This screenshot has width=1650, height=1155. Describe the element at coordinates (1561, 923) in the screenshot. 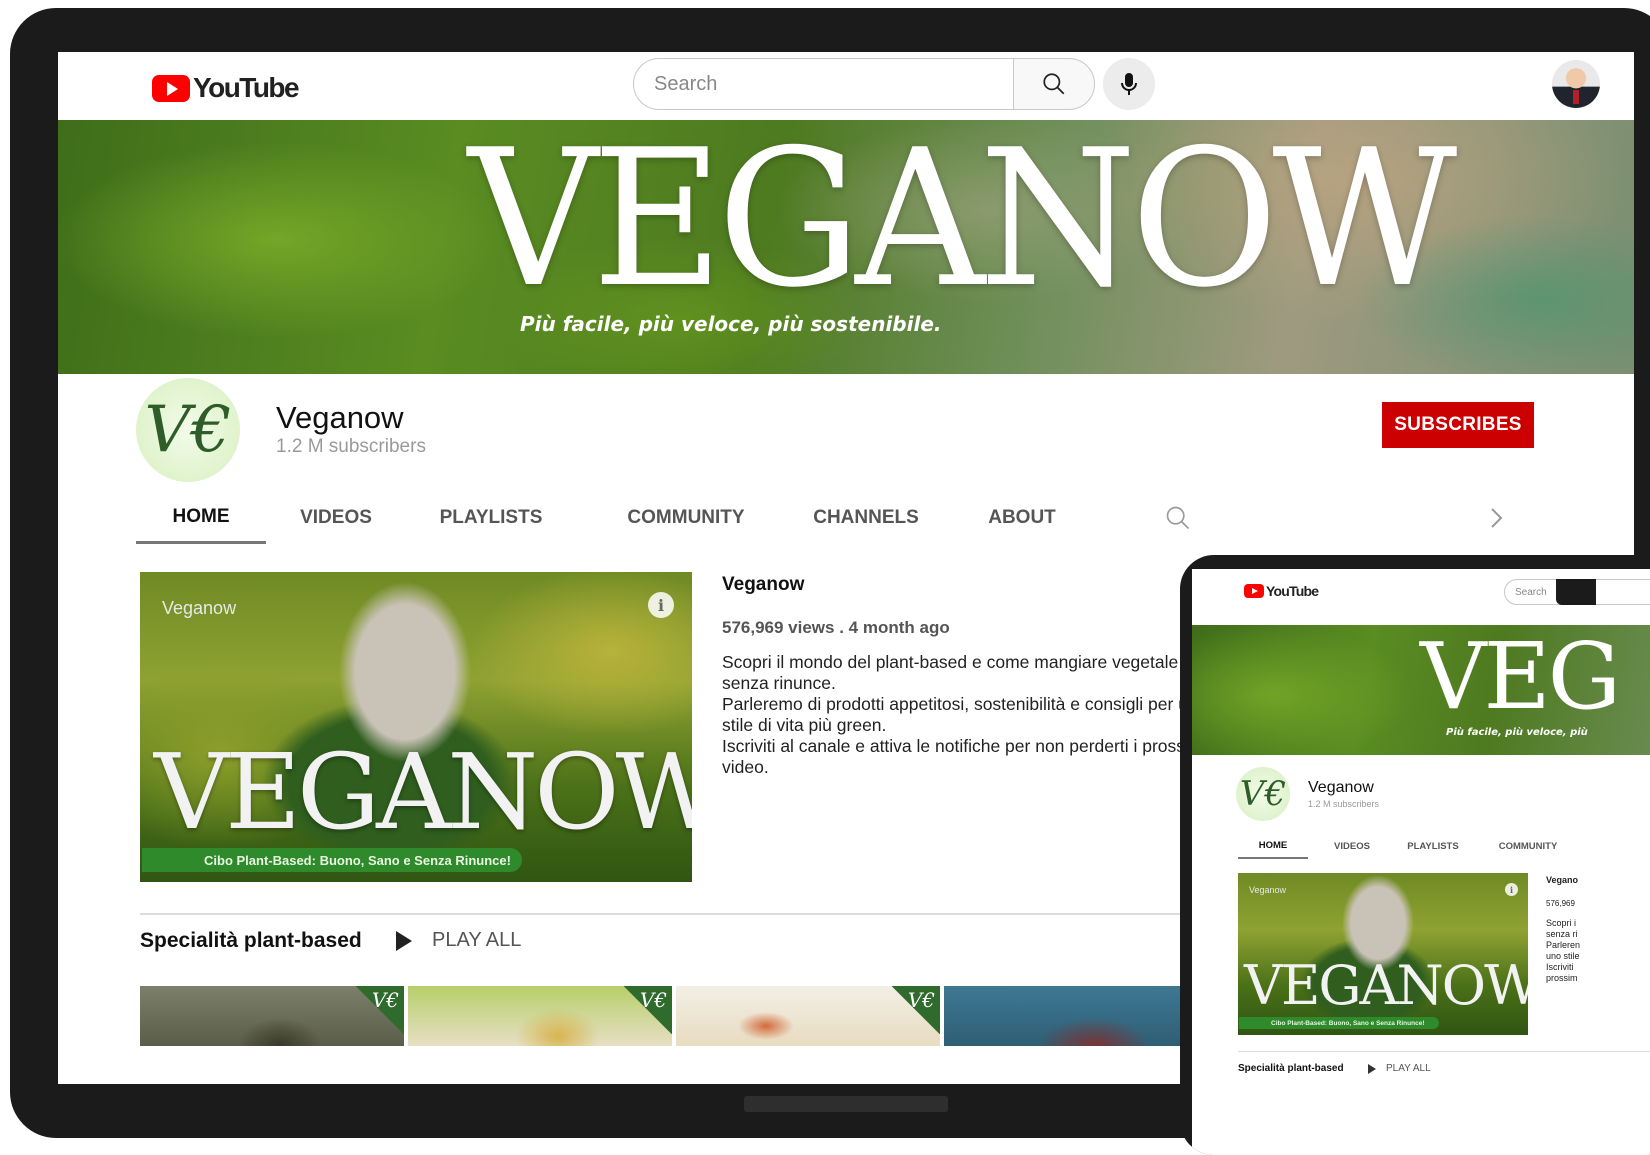

I see `tablet-desc-line: Scopri i` at that location.